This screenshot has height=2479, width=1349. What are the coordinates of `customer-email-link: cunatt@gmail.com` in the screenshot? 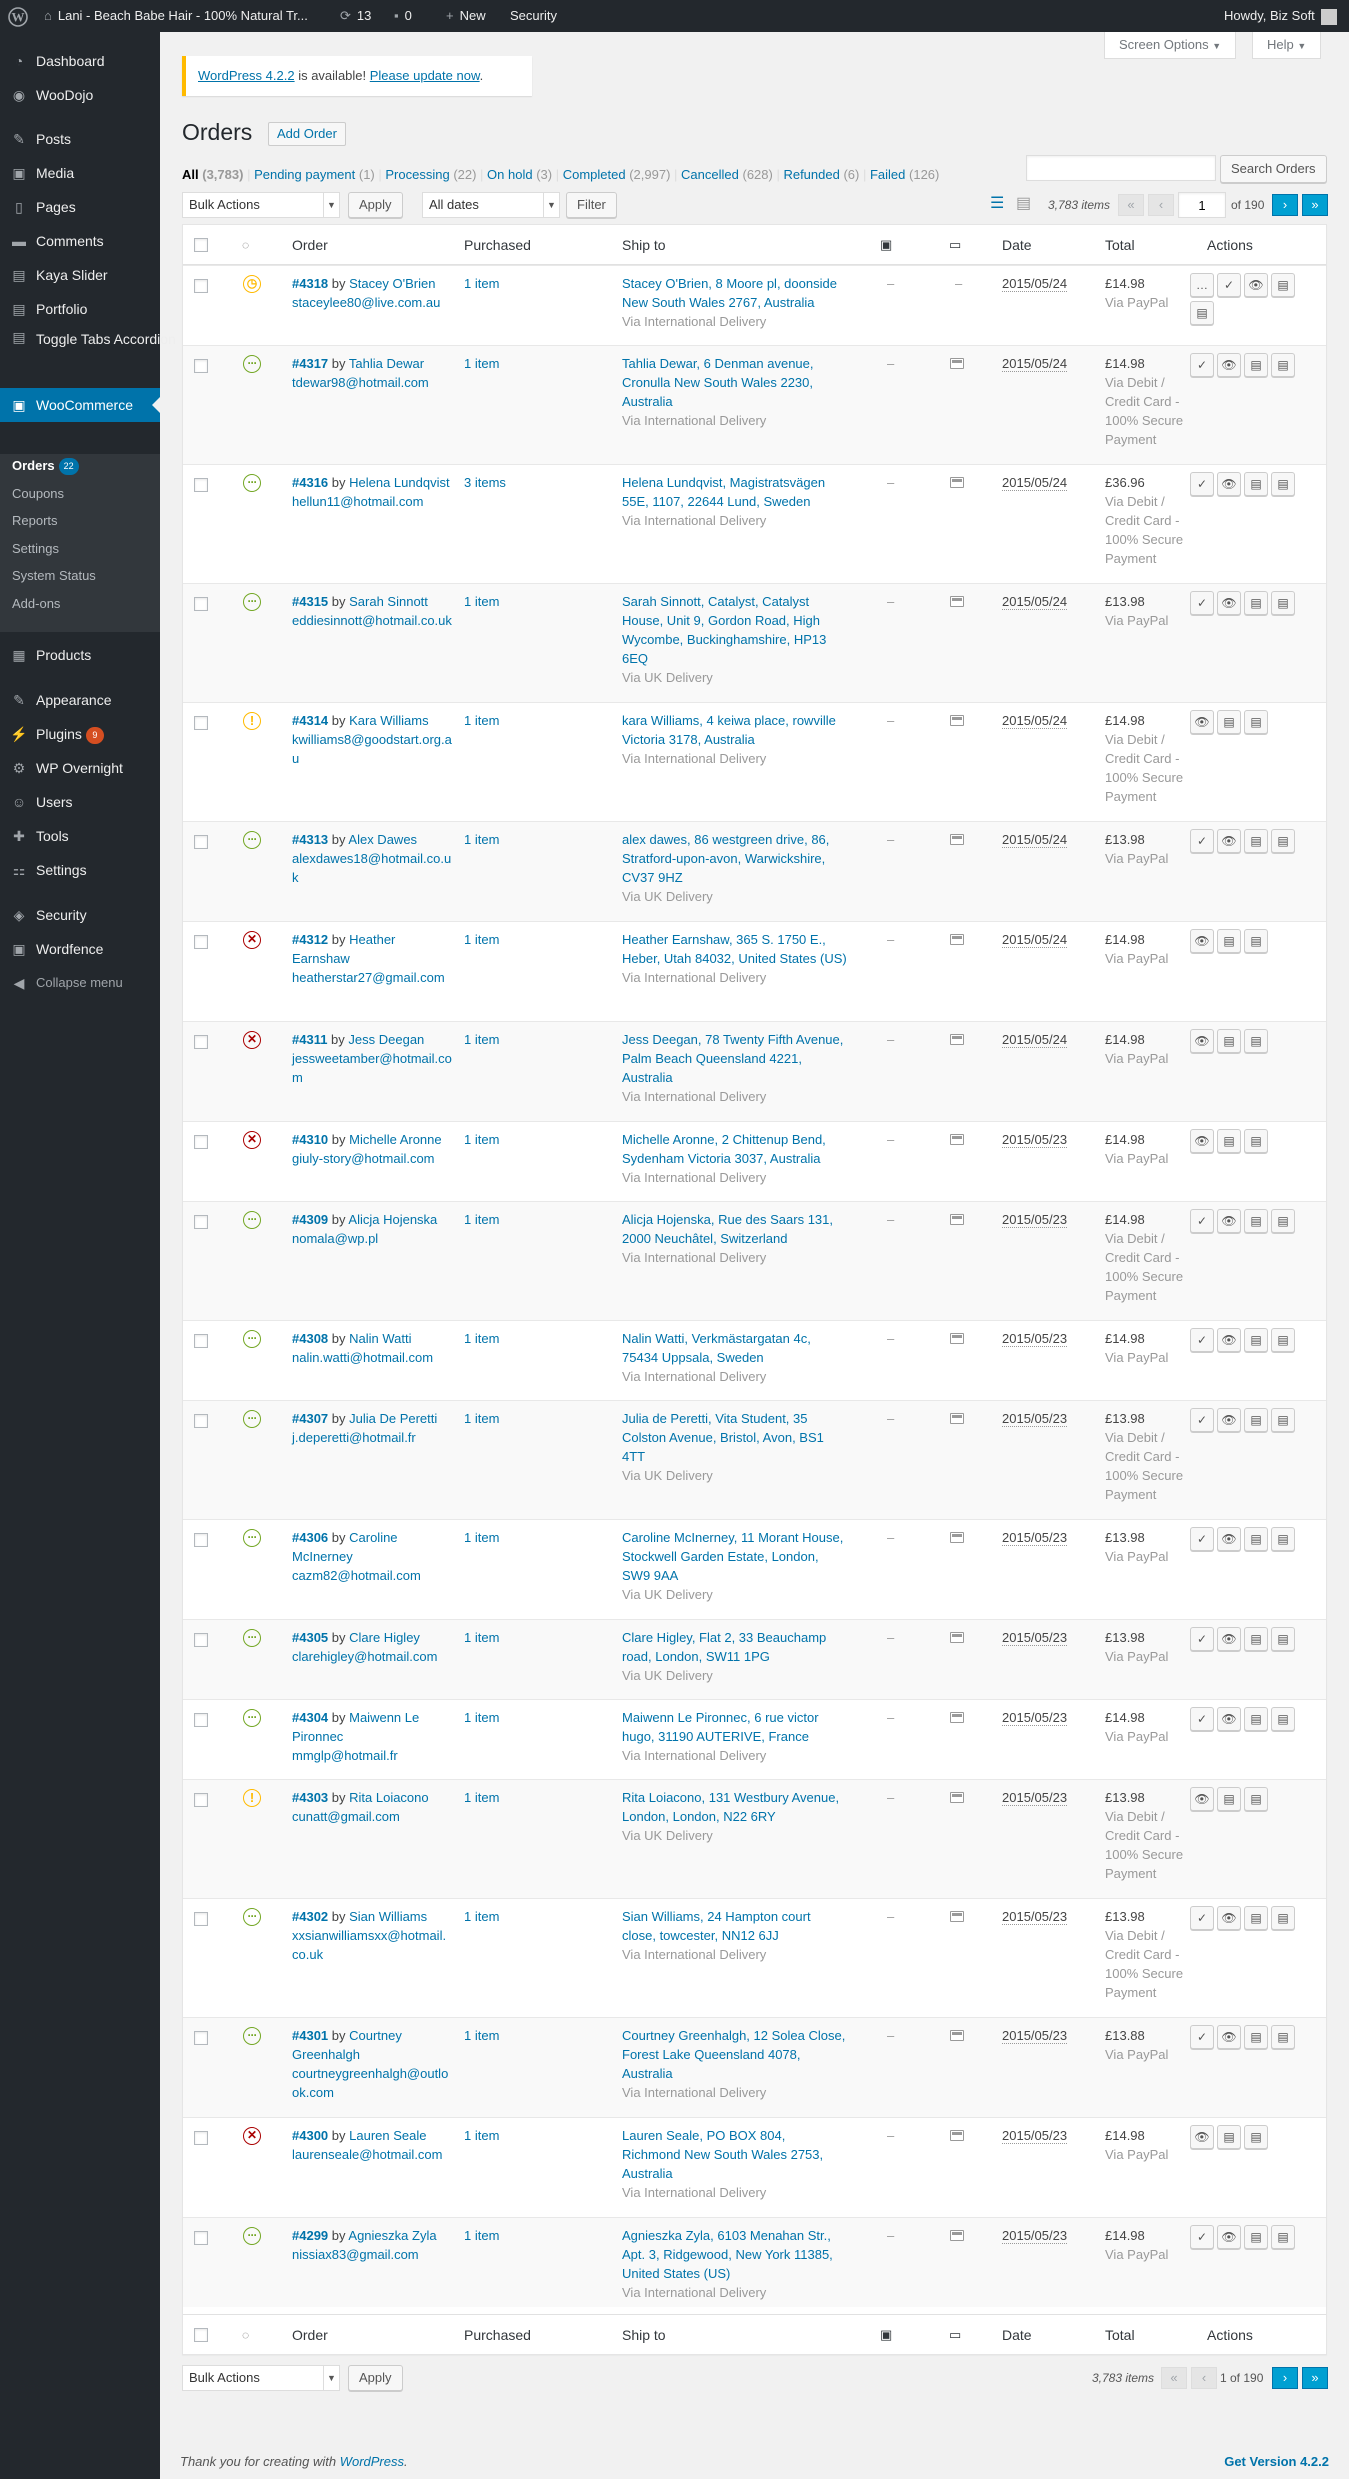 It's located at (346, 1816).